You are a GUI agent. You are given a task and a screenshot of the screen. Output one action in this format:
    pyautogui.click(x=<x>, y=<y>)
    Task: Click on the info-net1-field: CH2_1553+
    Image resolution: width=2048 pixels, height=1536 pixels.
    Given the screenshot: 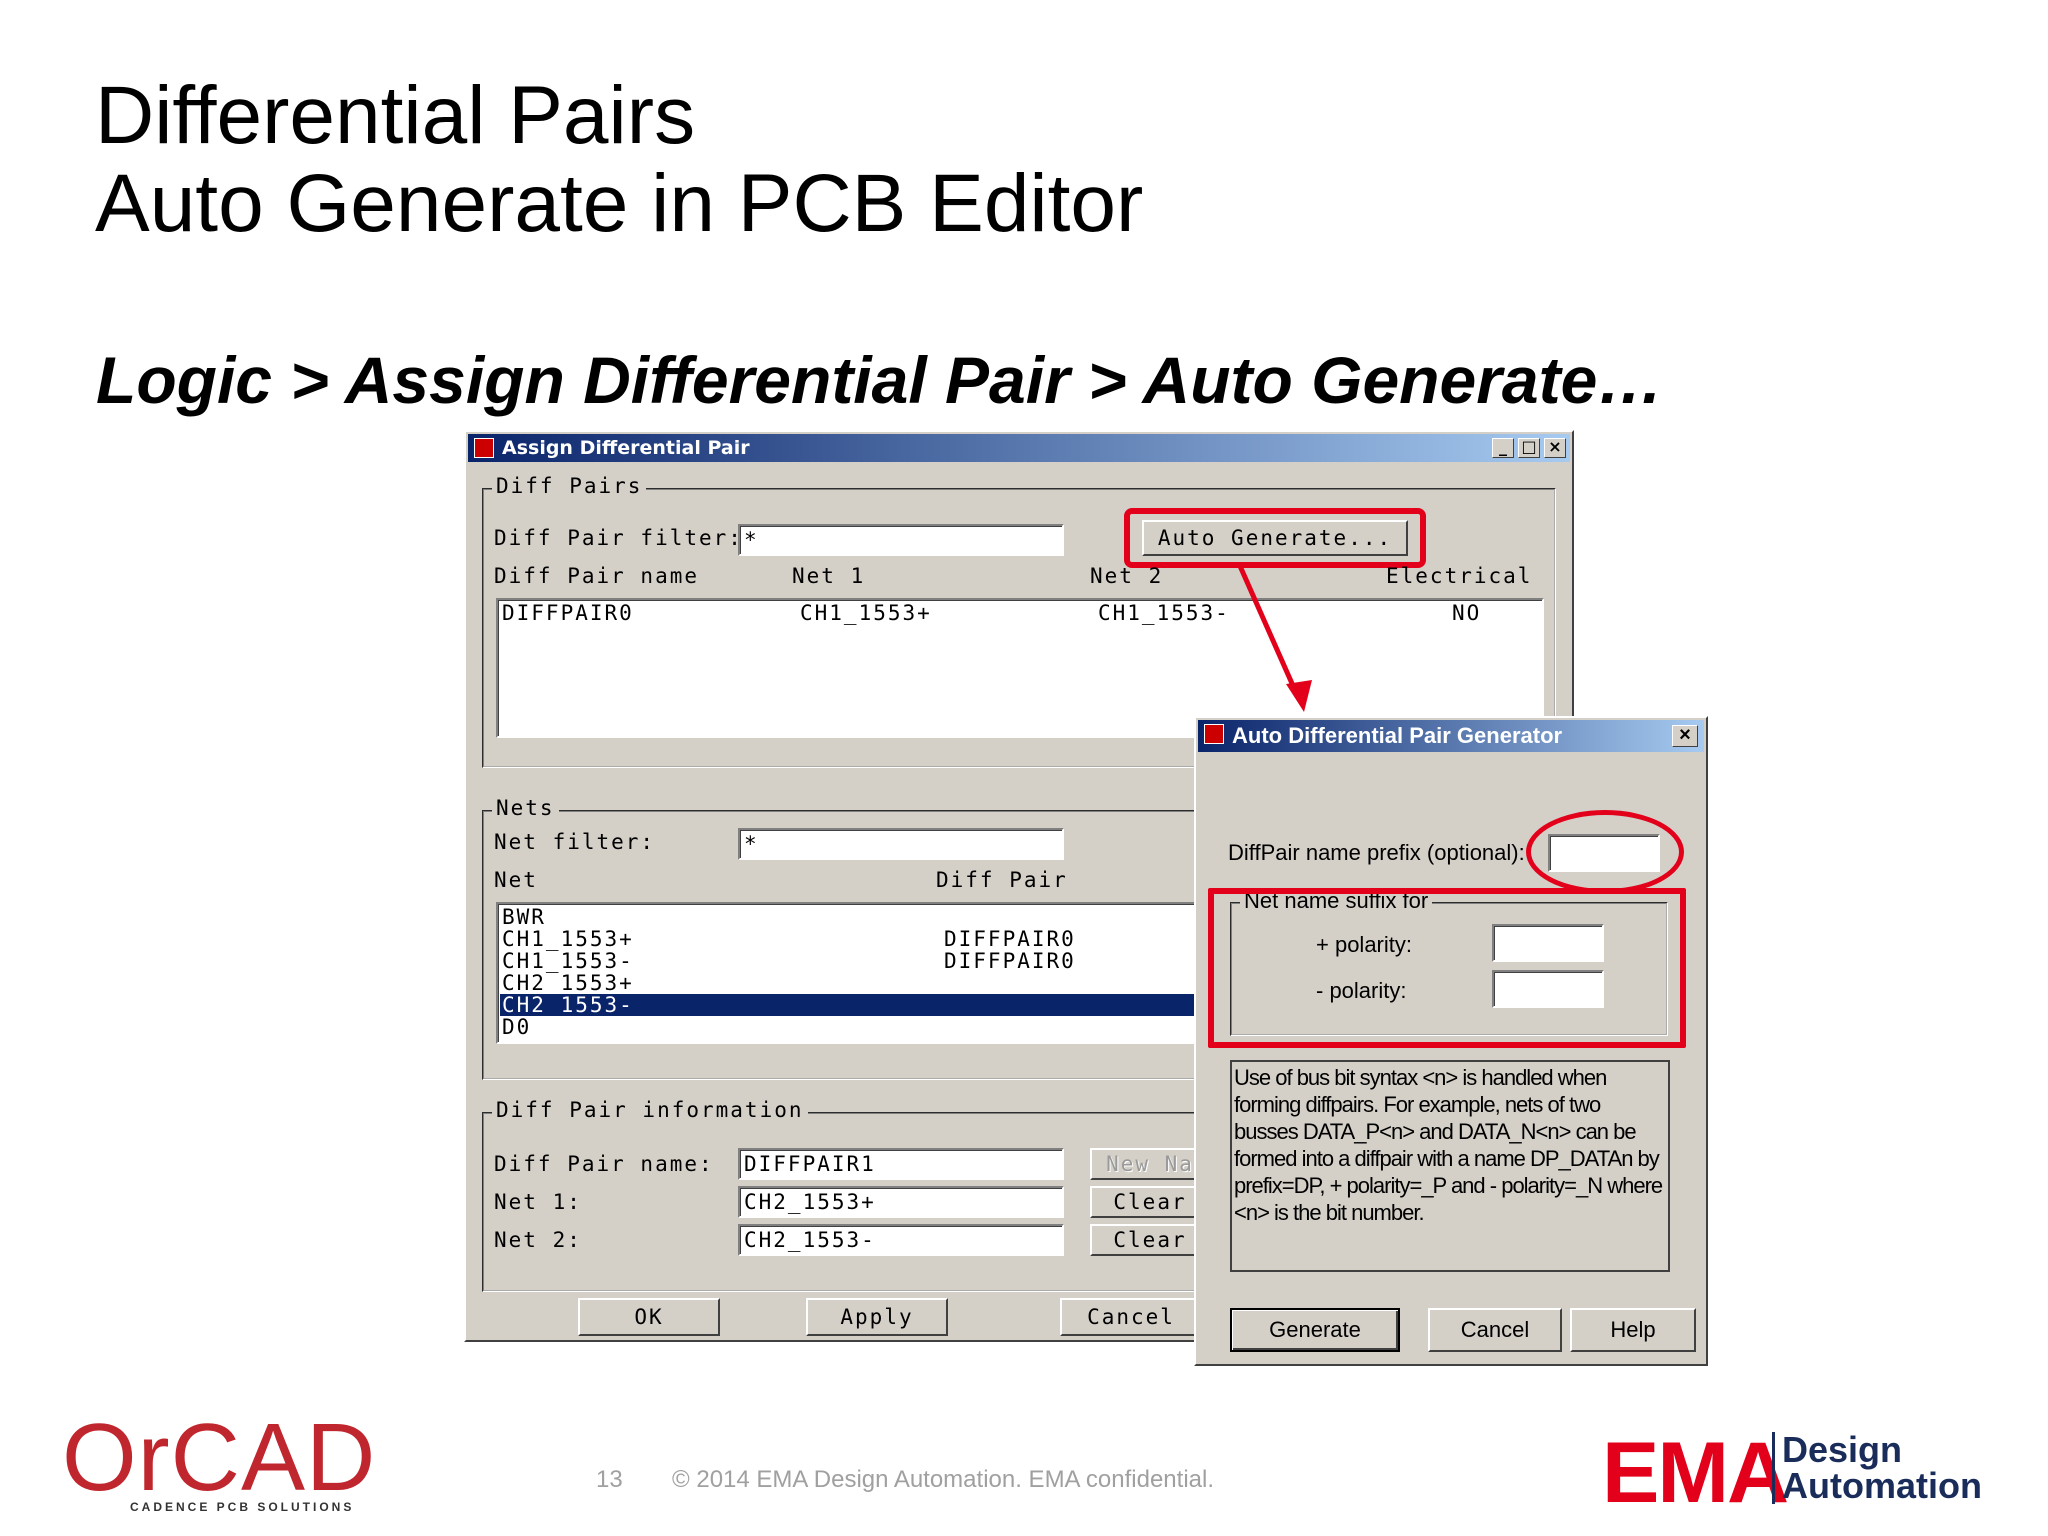 What is the action you would take?
    pyautogui.click(x=901, y=1202)
    